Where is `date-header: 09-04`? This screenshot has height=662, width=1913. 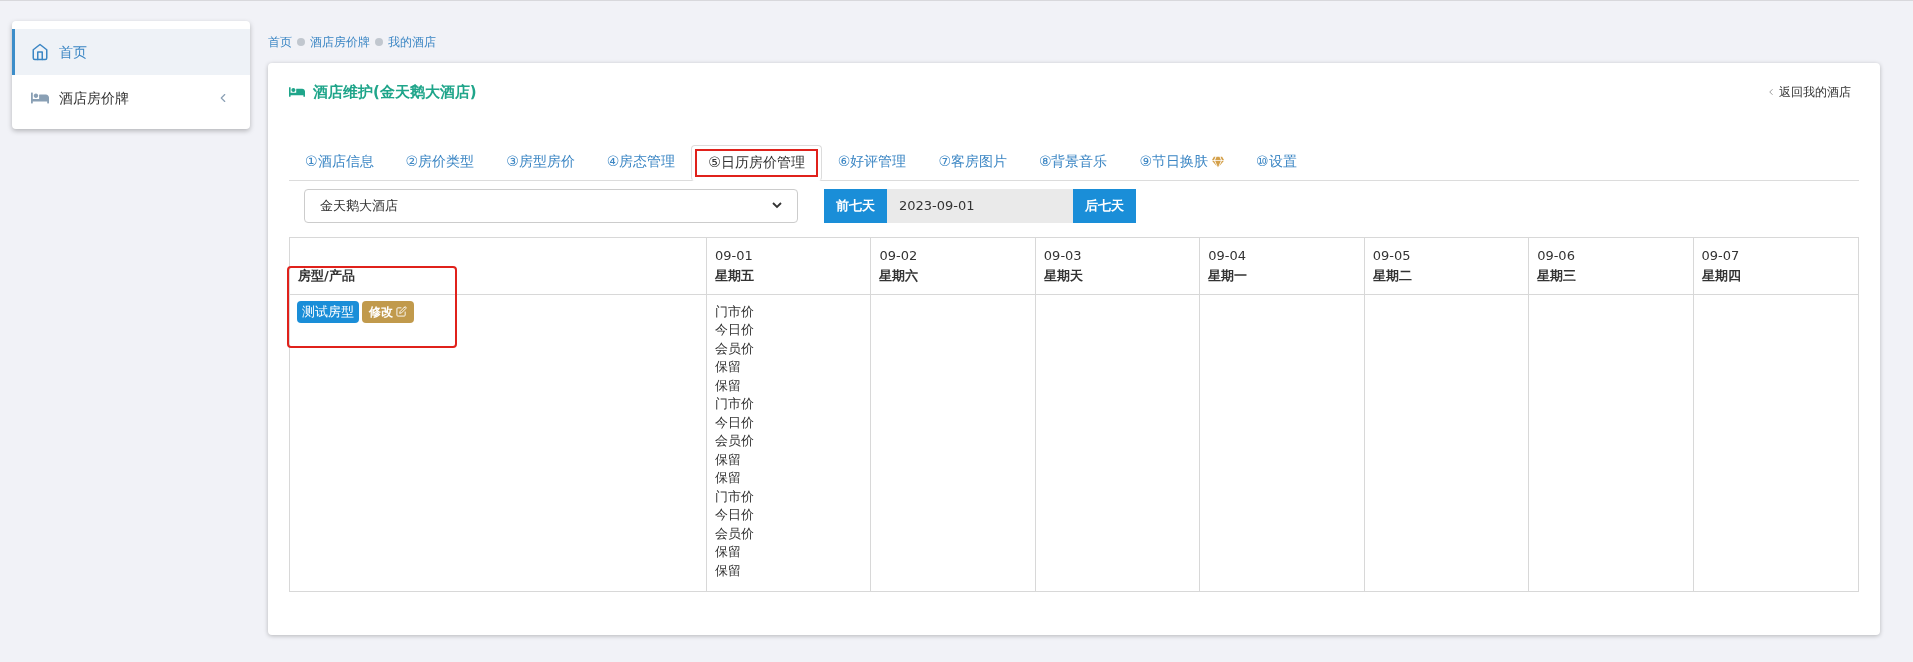 date-header: 09-04 is located at coordinates (1228, 256).